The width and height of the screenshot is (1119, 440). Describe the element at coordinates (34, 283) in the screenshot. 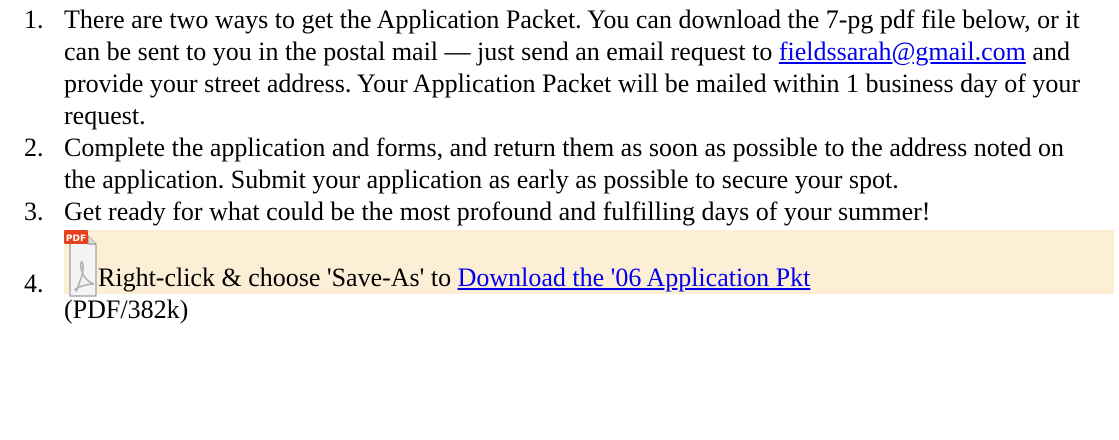

I see `step-number: 4.` at that location.